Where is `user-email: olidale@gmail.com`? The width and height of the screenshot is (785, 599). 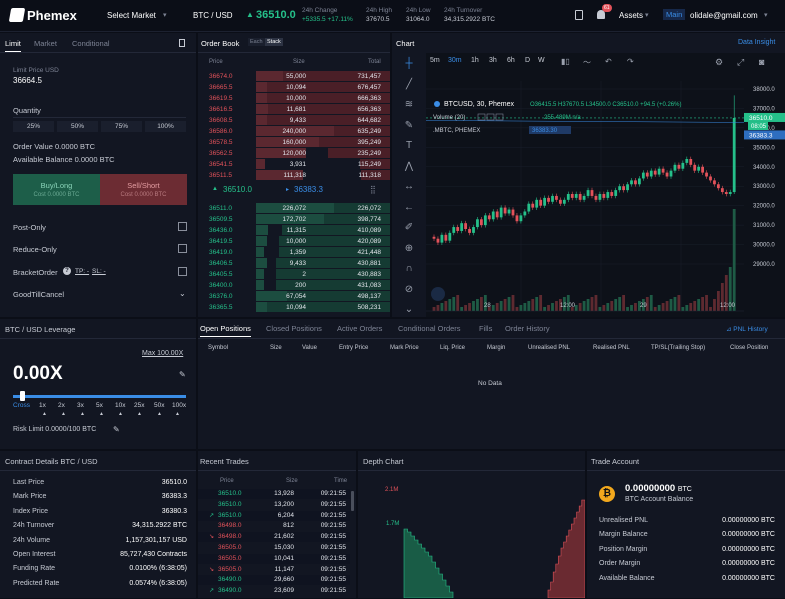 user-email: olidale@gmail.com is located at coordinates (724, 15).